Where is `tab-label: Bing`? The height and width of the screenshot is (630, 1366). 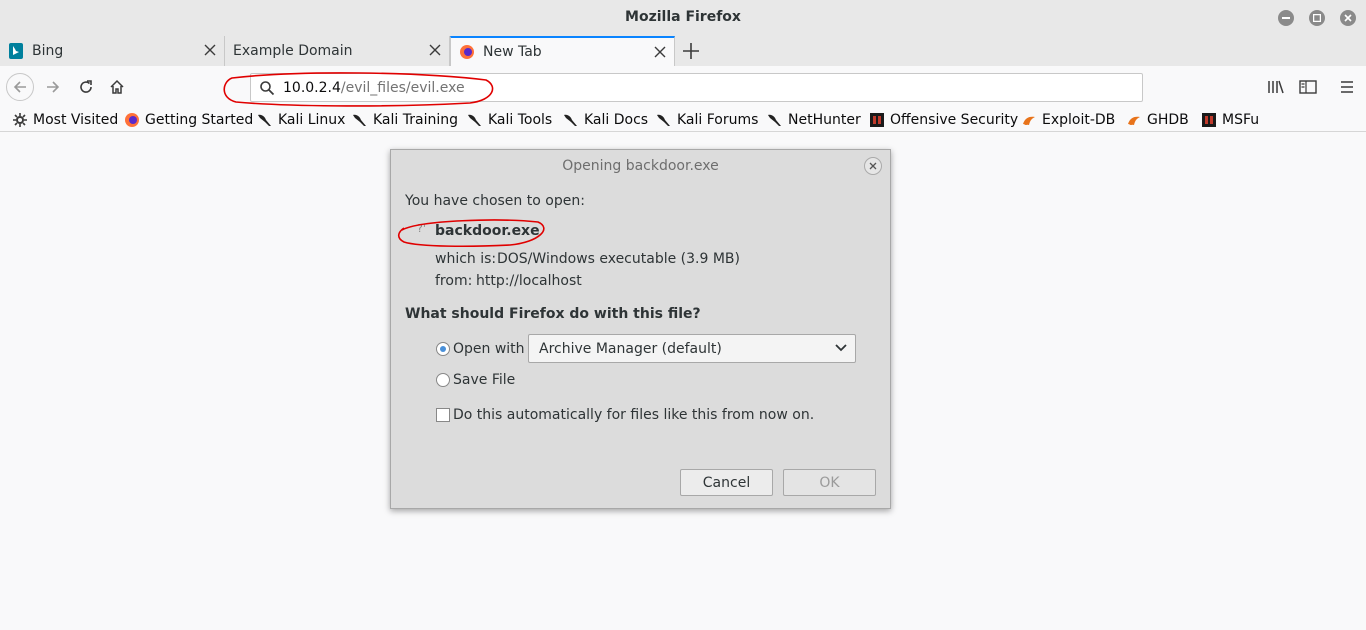 tab-label: Bing is located at coordinates (48, 51).